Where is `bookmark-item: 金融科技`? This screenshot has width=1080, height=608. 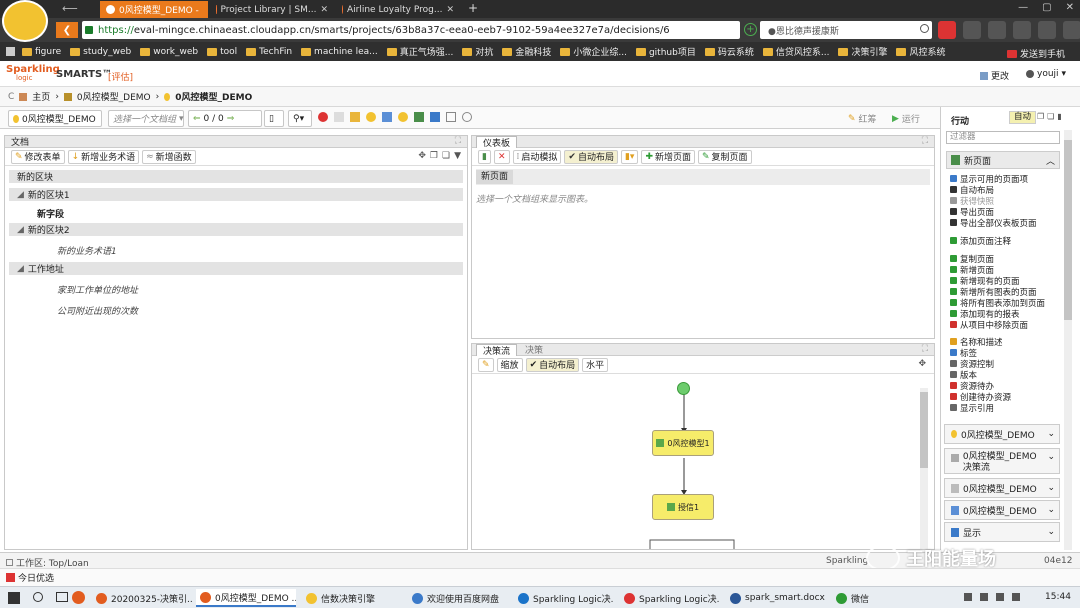 bookmark-item: 金融科技 is located at coordinates (526, 51).